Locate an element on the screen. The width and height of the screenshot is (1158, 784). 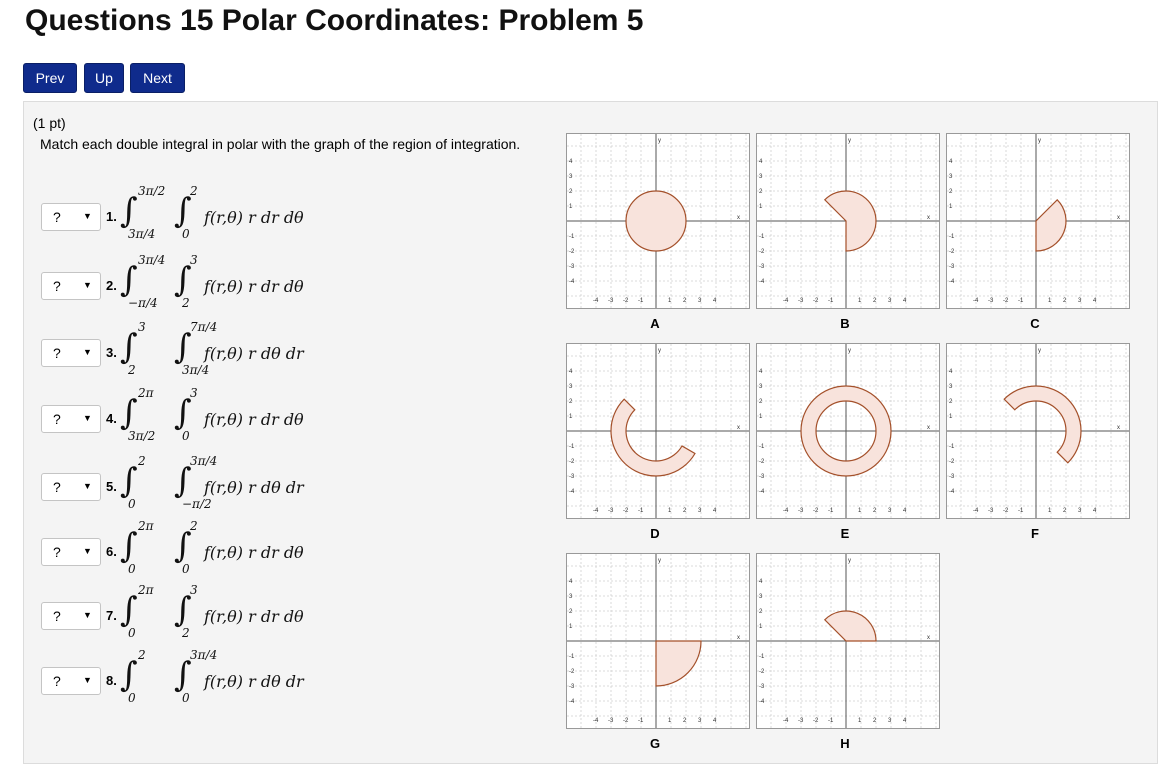
integral-expression: ∫ 3π/2 3π/4 ∫ 2 0 f(r,θ) r dr dθ is located at coordinates (230, 215).